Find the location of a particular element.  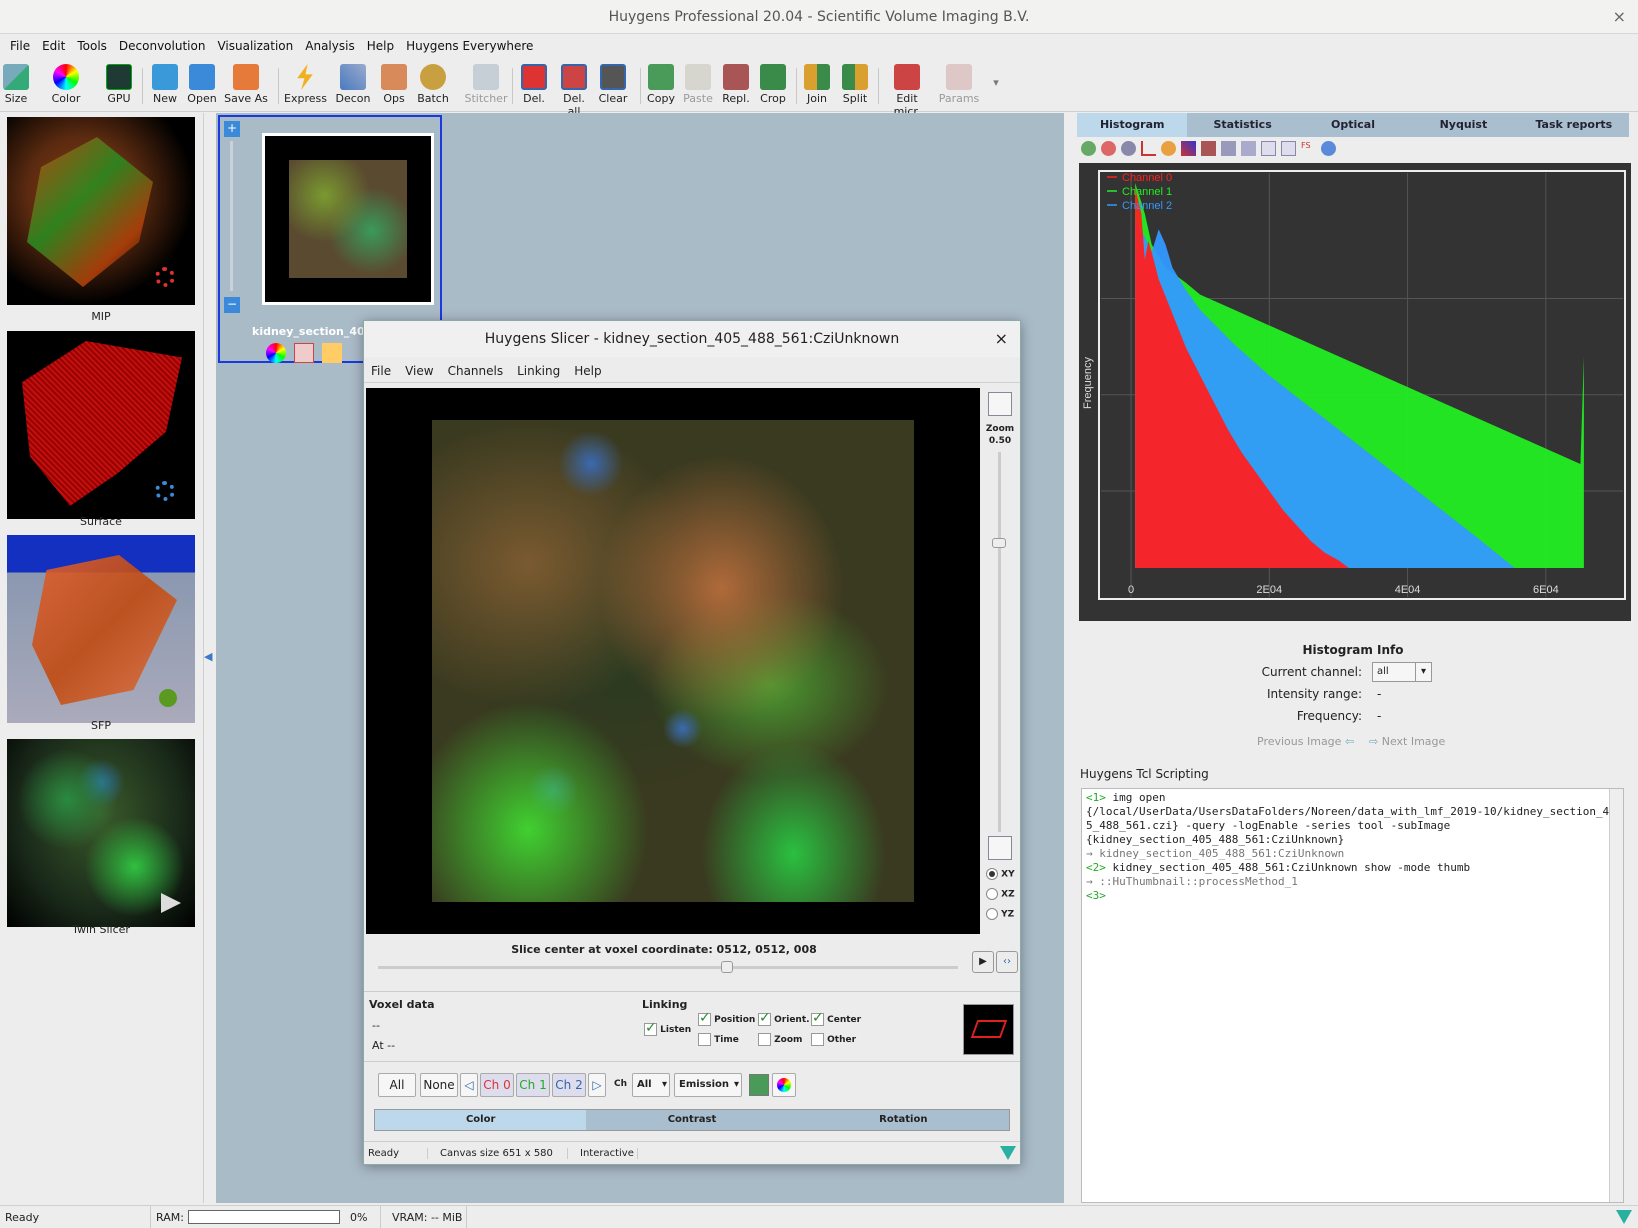

plane-xy: XY is located at coordinates (1000, 874).